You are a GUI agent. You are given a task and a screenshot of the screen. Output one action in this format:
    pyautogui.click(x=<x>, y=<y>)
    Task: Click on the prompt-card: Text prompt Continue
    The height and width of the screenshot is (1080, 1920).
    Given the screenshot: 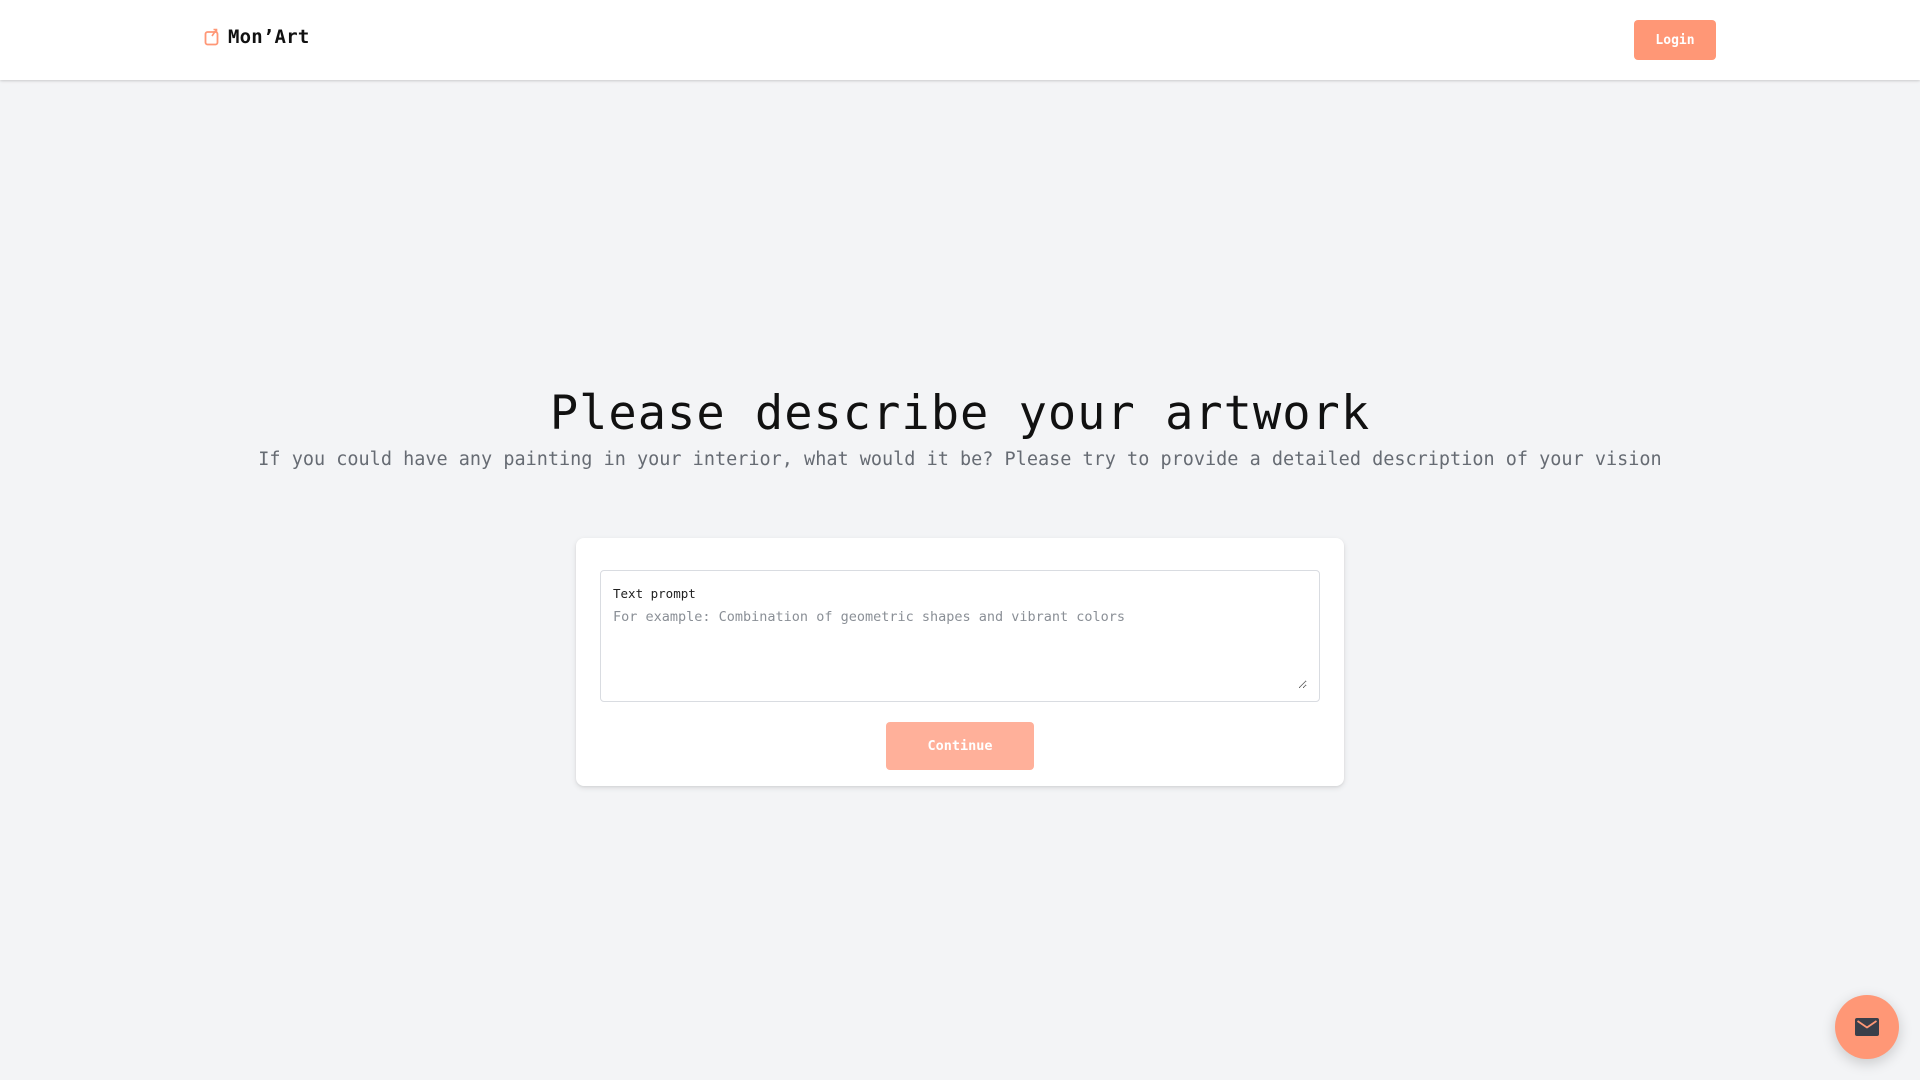 What is the action you would take?
    pyautogui.click(x=960, y=662)
    